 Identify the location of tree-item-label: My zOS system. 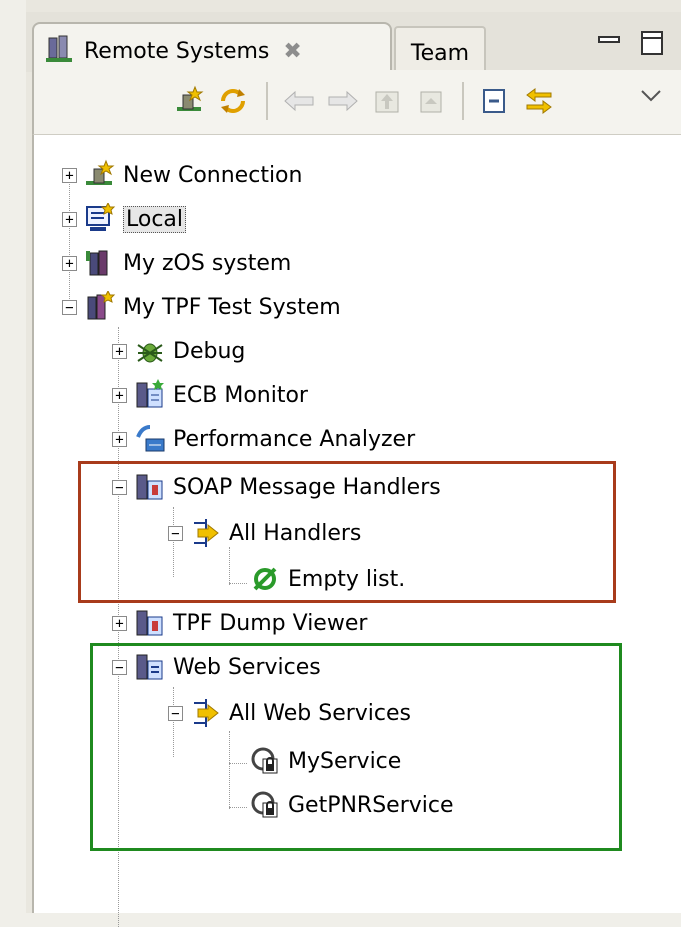
(207, 263).